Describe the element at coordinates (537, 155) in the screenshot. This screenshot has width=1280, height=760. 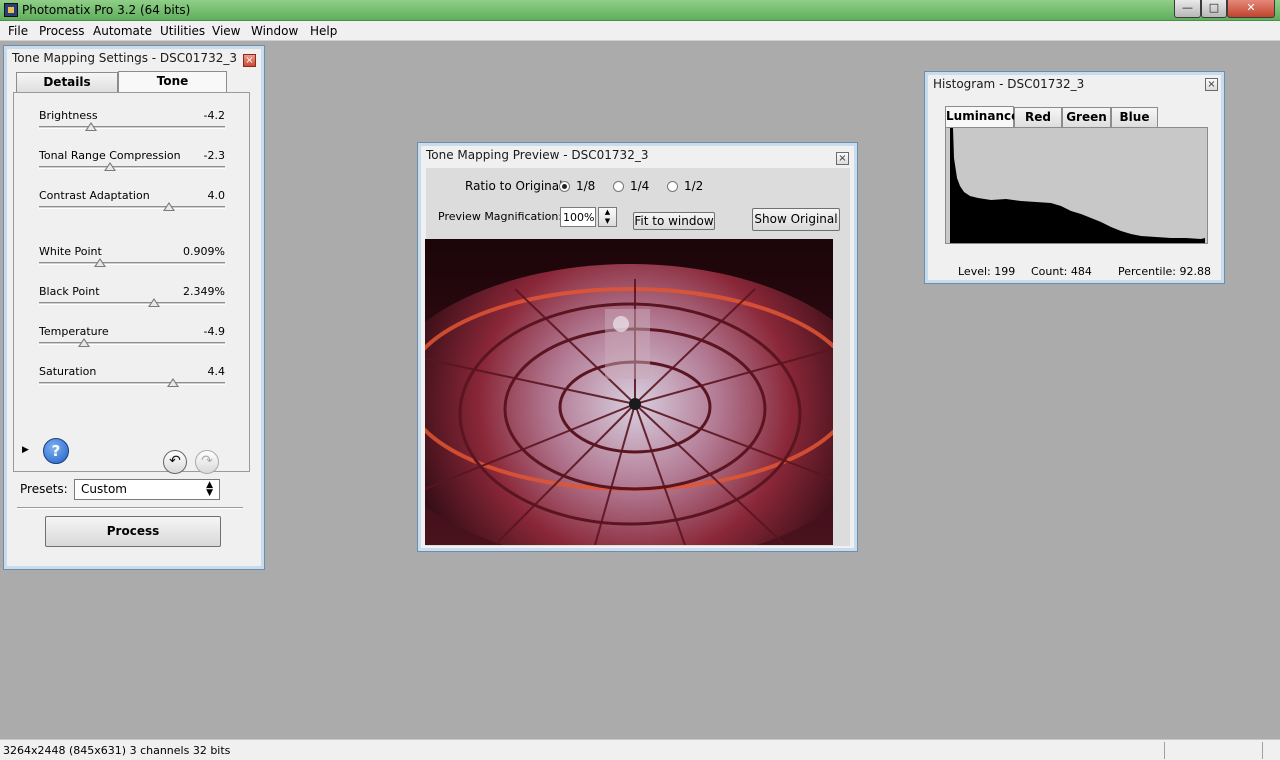
I see `preview-panel-title: Tone Mapping Preview - DSC01732_3` at that location.